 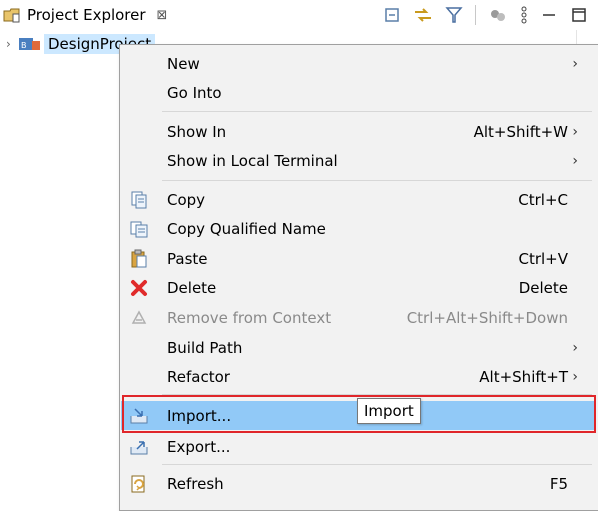 What do you see at coordinates (11, 15) in the screenshot?
I see `project-explorer-icon` at bounding box center [11, 15].